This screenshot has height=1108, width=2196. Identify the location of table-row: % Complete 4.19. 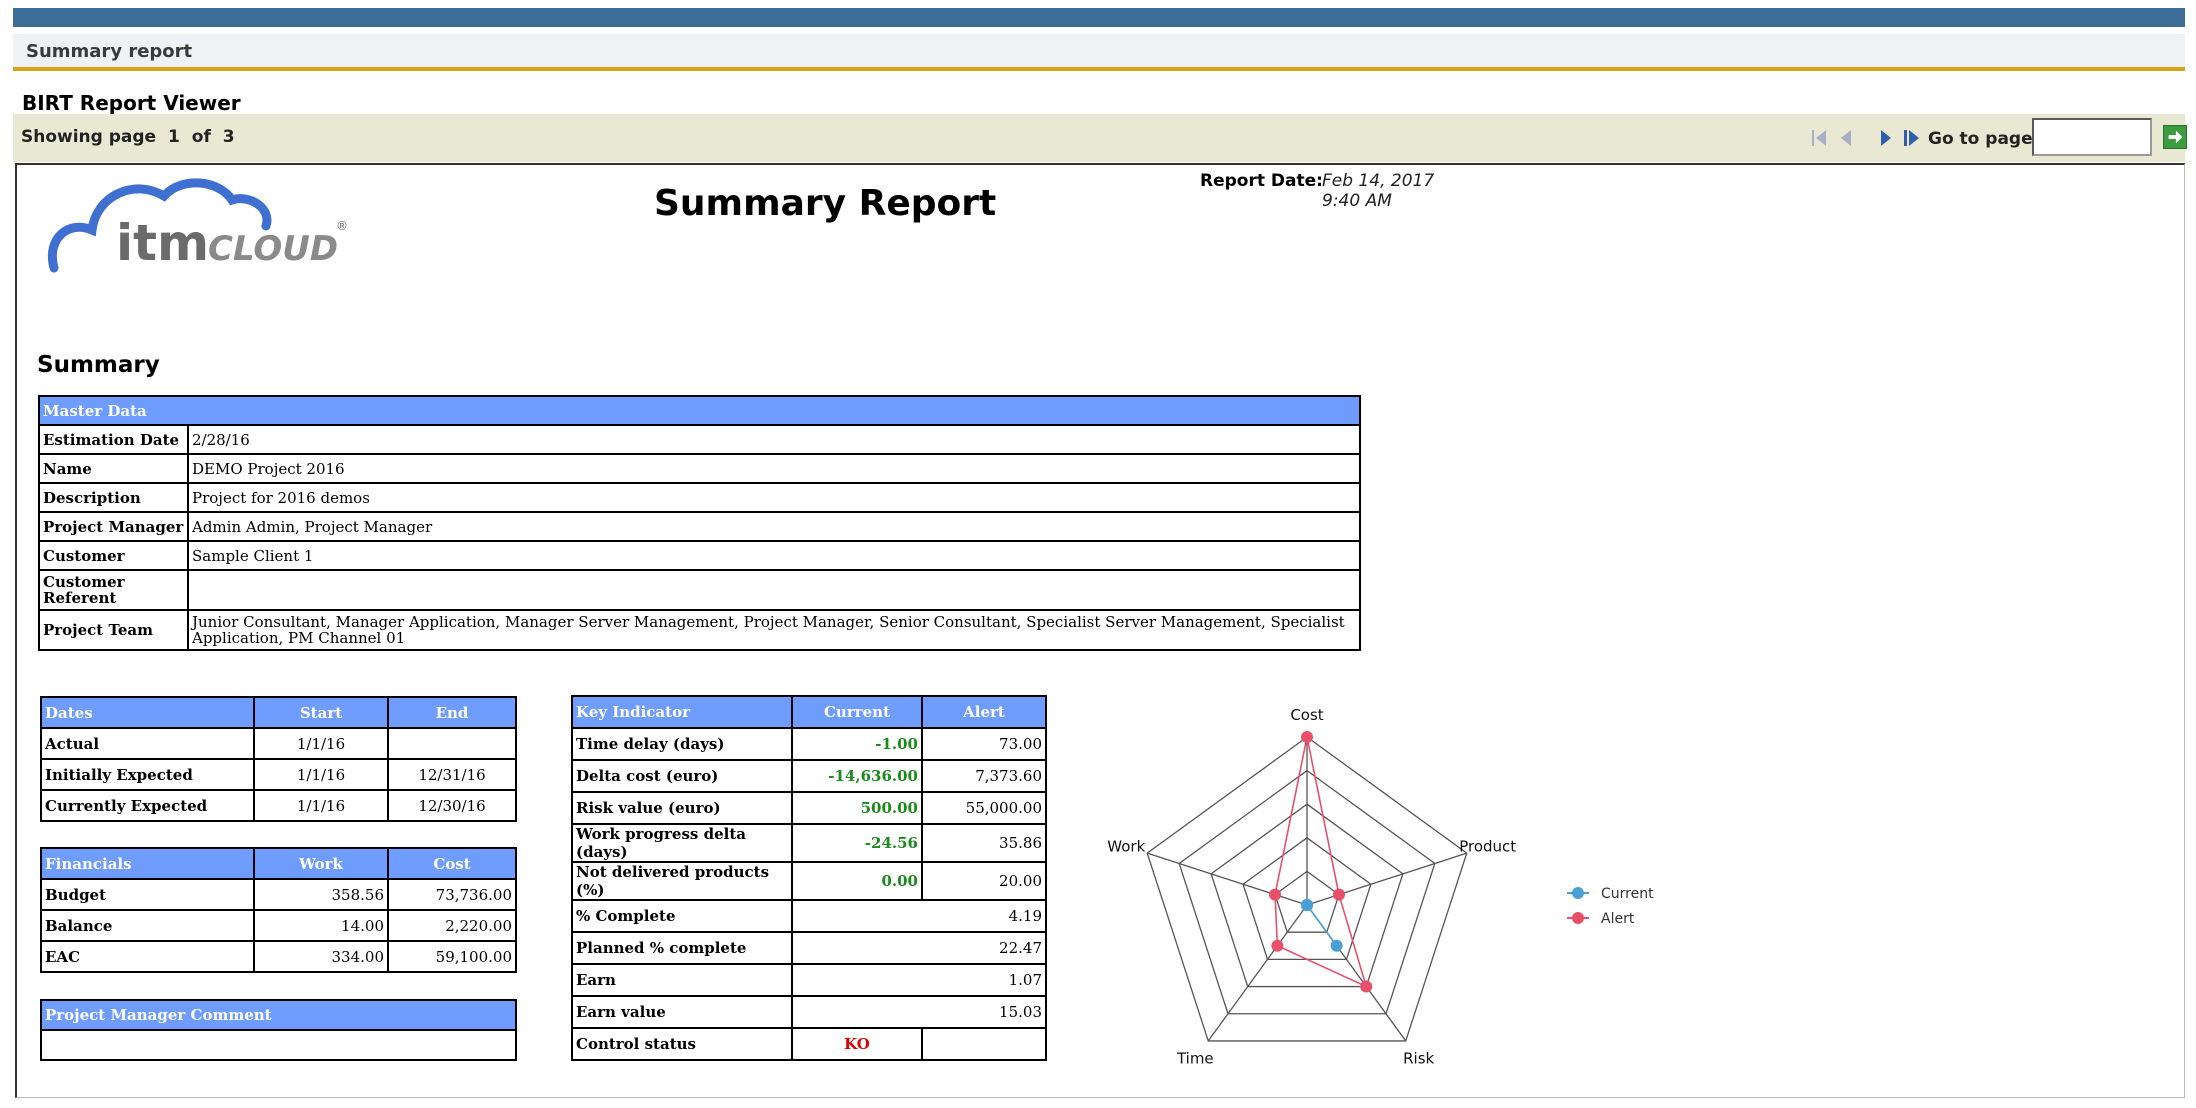
(809, 916).